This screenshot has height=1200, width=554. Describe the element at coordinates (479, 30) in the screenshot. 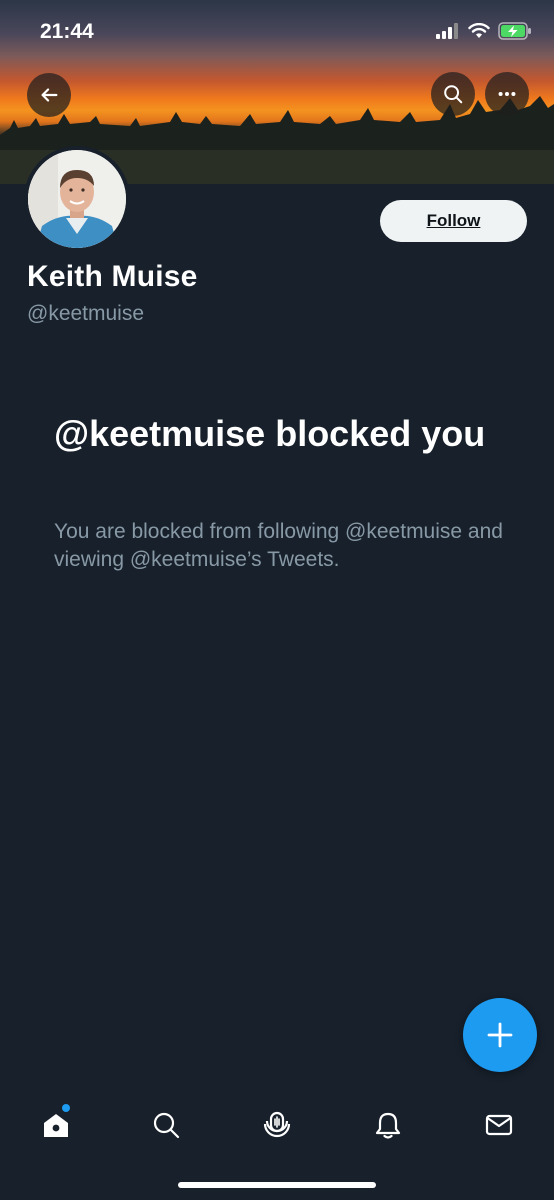

I see `wifi-icon` at that location.